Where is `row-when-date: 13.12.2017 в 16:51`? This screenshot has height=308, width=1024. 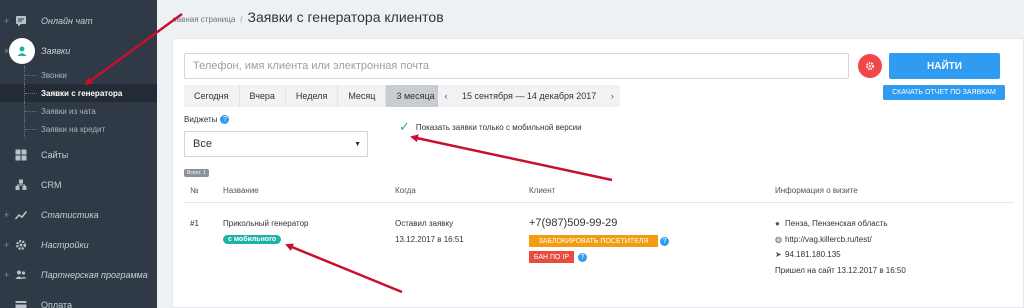
row-when-date: 13.12.2017 в 16:51 is located at coordinates (429, 239).